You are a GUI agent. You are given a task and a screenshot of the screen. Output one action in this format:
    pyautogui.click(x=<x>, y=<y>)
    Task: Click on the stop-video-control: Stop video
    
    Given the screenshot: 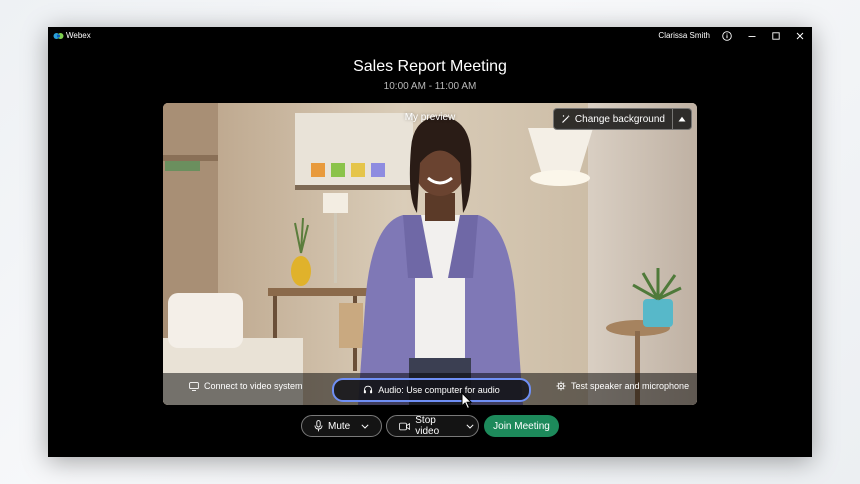 What is the action you would take?
    pyautogui.click(x=432, y=426)
    